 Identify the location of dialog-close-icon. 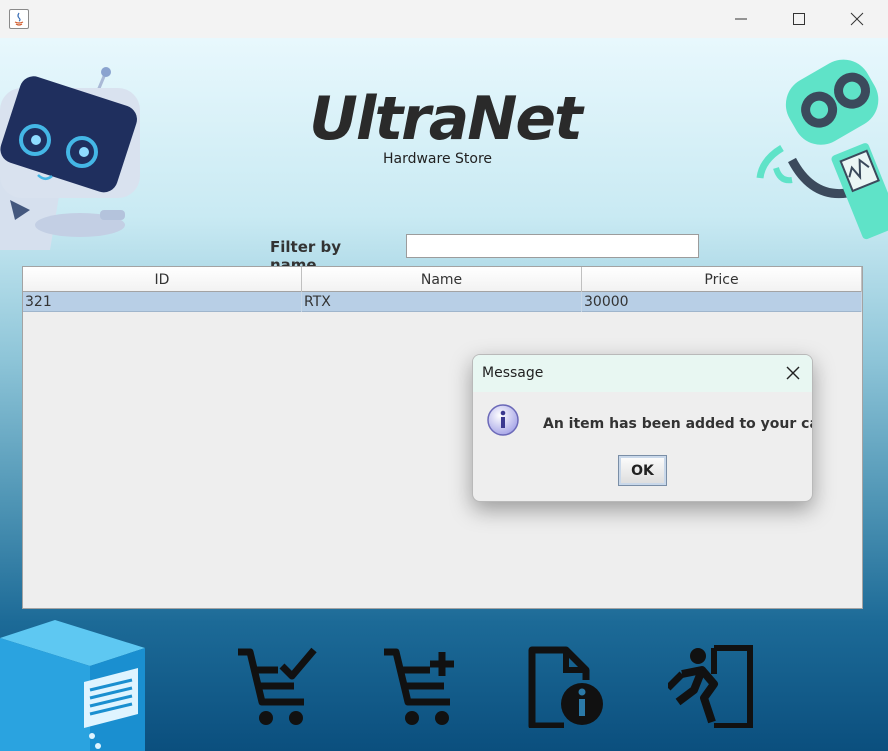
(793, 373).